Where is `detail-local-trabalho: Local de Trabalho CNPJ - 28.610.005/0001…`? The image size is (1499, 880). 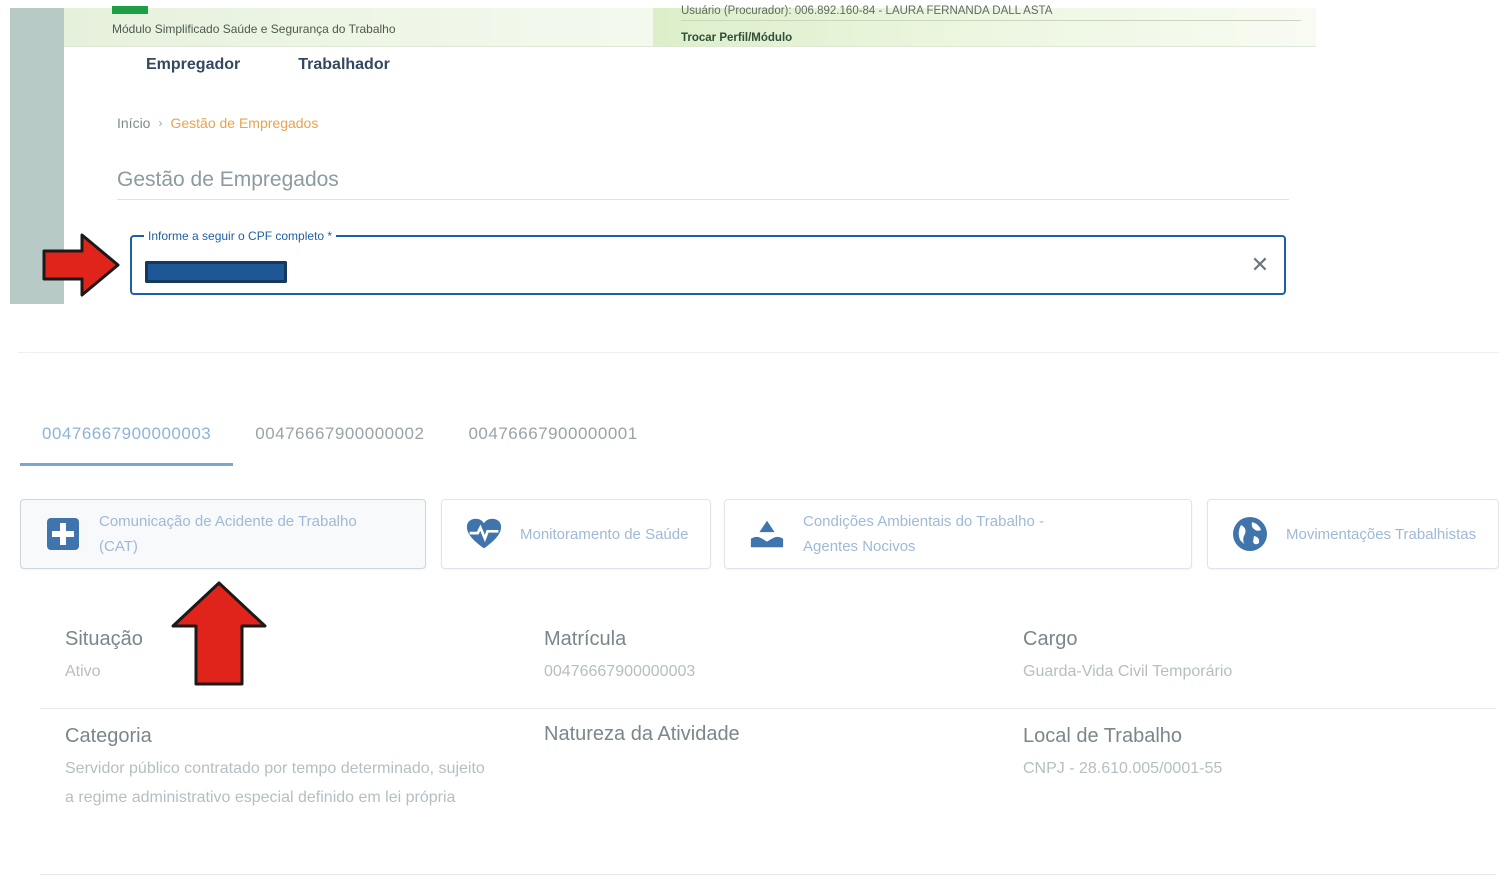
detail-local-trabalho: Local de Trabalho CNPJ - 28.610.005/0001… is located at coordinates (1237, 791).